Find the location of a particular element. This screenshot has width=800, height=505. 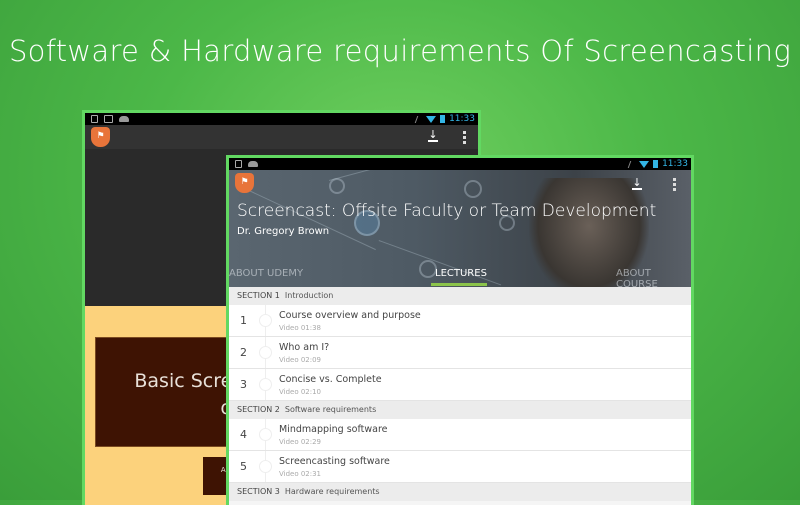

section-name: Software requirements is located at coordinates (330, 409).